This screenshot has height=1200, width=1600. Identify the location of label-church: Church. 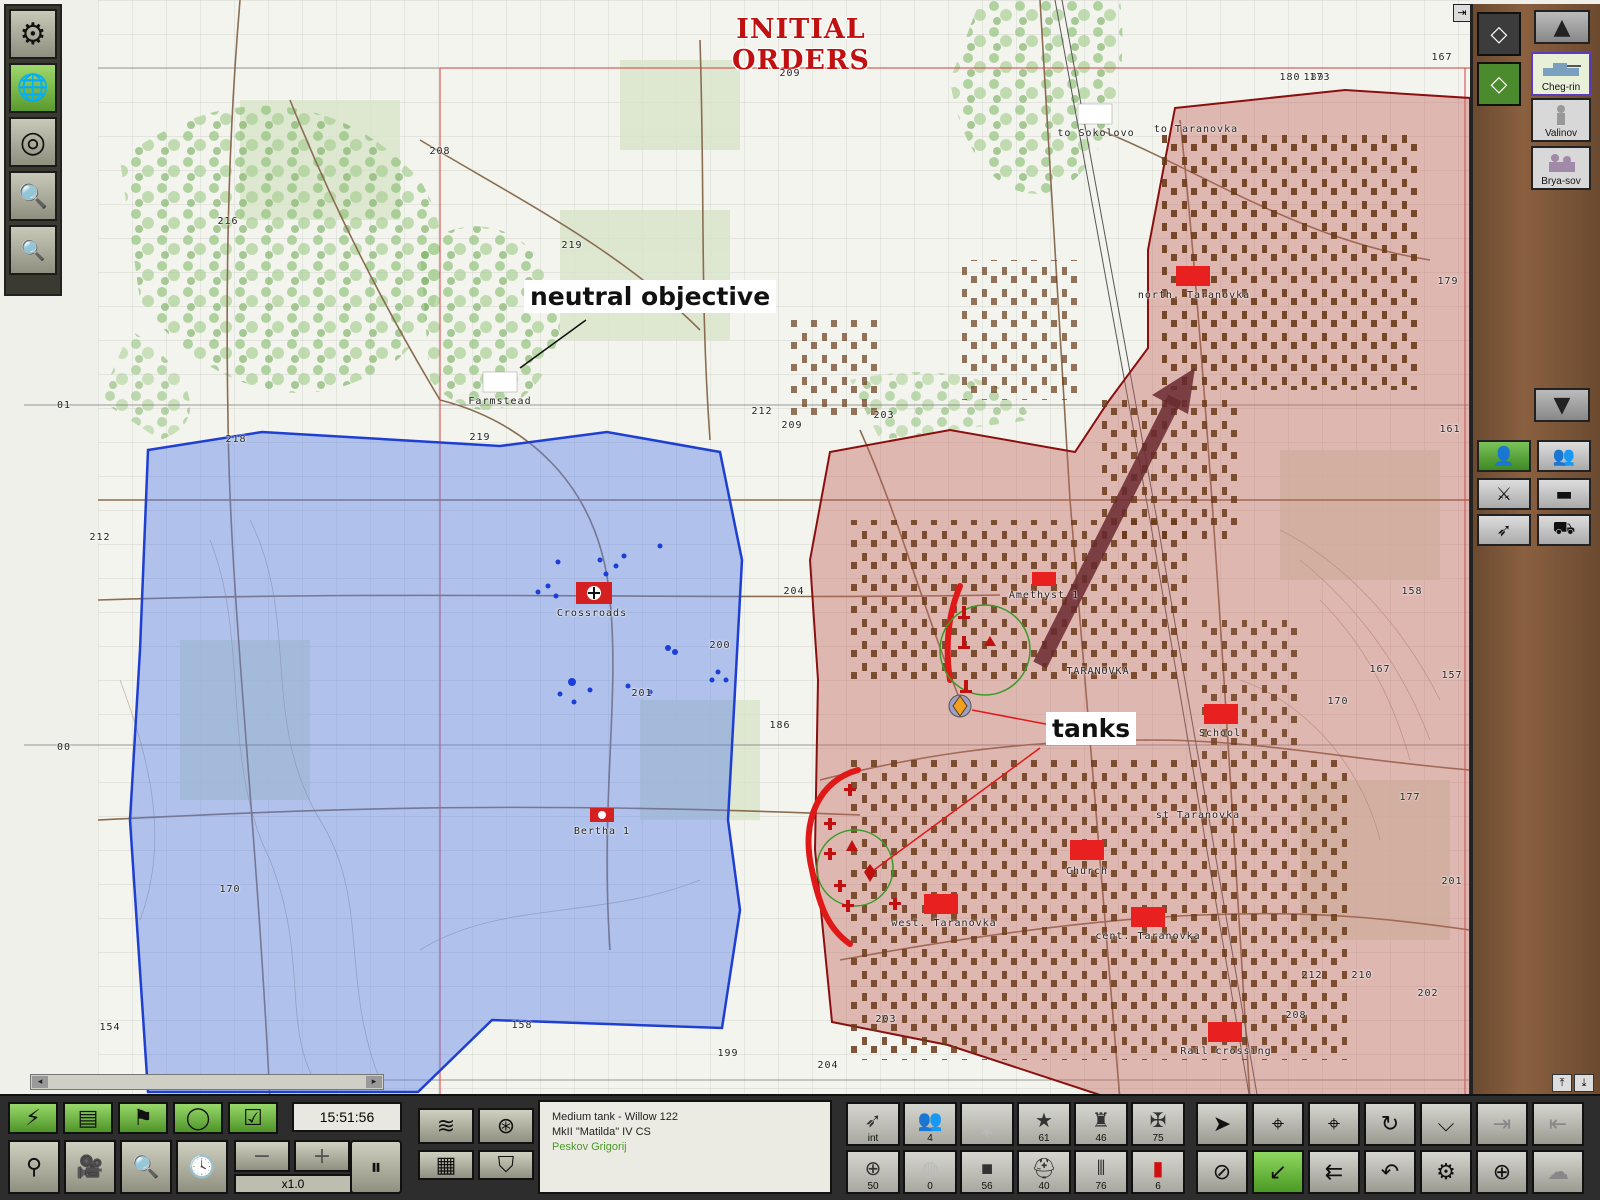
(1087, 871).